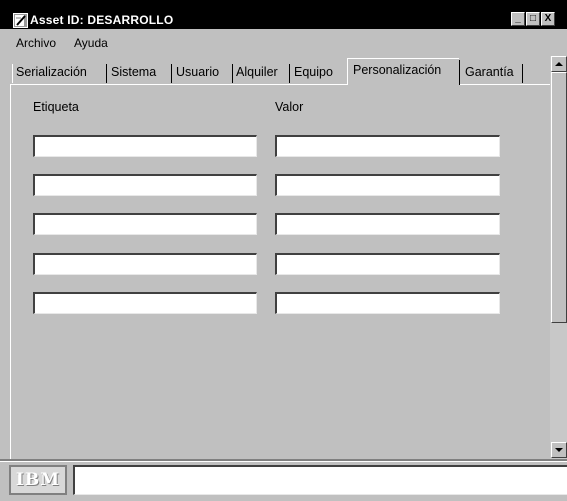 This screenshot has width=567, height=501. Describe the element at coordinates (313, 73) in the screenshot. I see `tab-equipo: Equipo` at that location.